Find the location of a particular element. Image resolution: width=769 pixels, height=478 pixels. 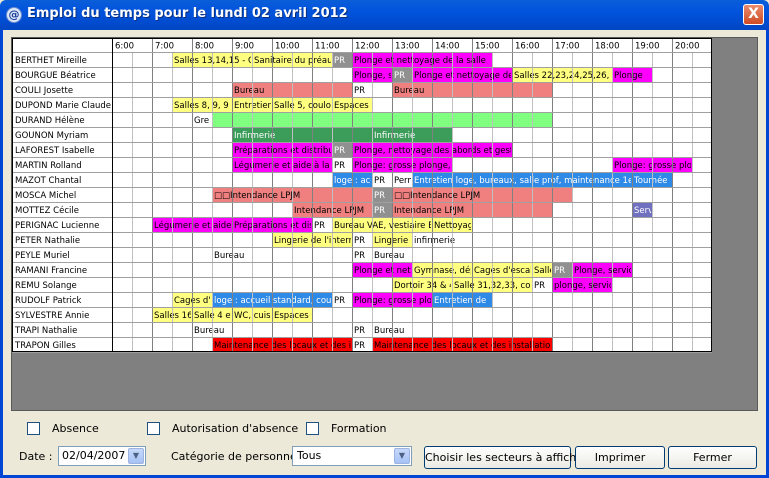

employee-name: BOURGUE Béatrice is located at coordinates (55, 75).